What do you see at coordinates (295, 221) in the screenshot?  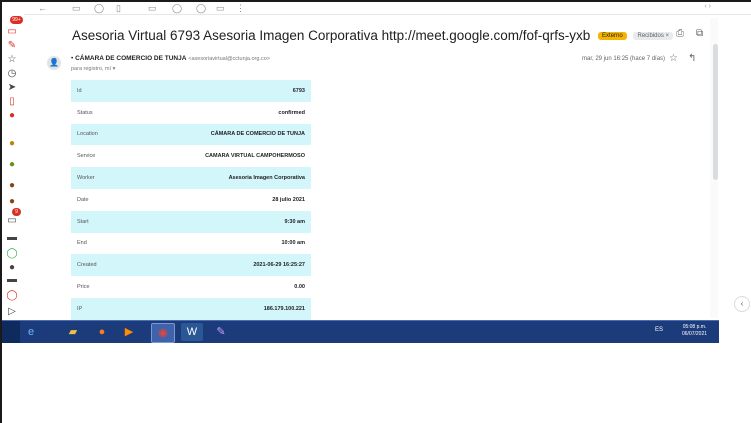 I see `detail-value: 9:30 am` at bounding box center [295, 221].